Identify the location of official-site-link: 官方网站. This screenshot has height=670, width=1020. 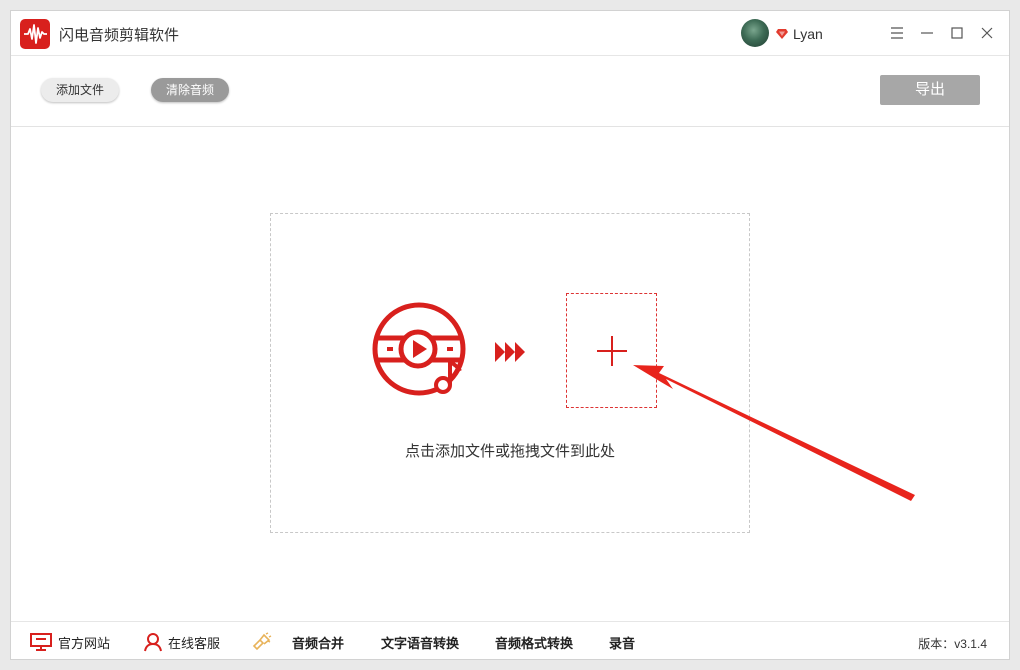
(69, 642).